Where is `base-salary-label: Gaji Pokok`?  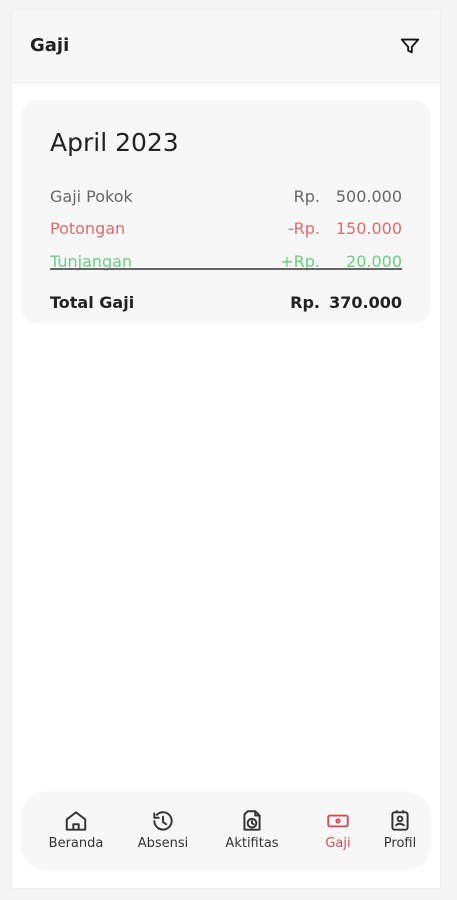
base-salary-label: Gaji Pokok is located at coordinates (91, 196).